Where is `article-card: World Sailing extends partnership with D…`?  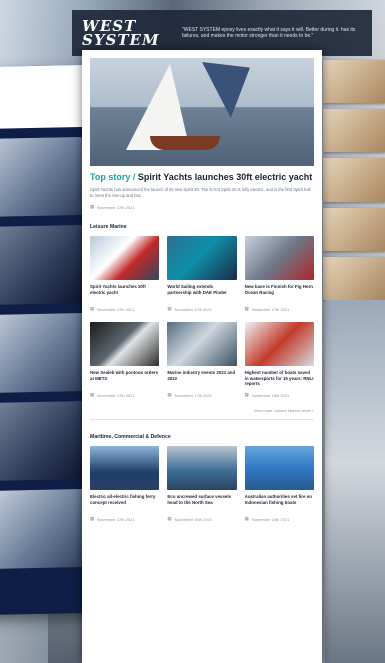
article-card: World Sailing extends partnership with D… is located at coordinates (202, 274).